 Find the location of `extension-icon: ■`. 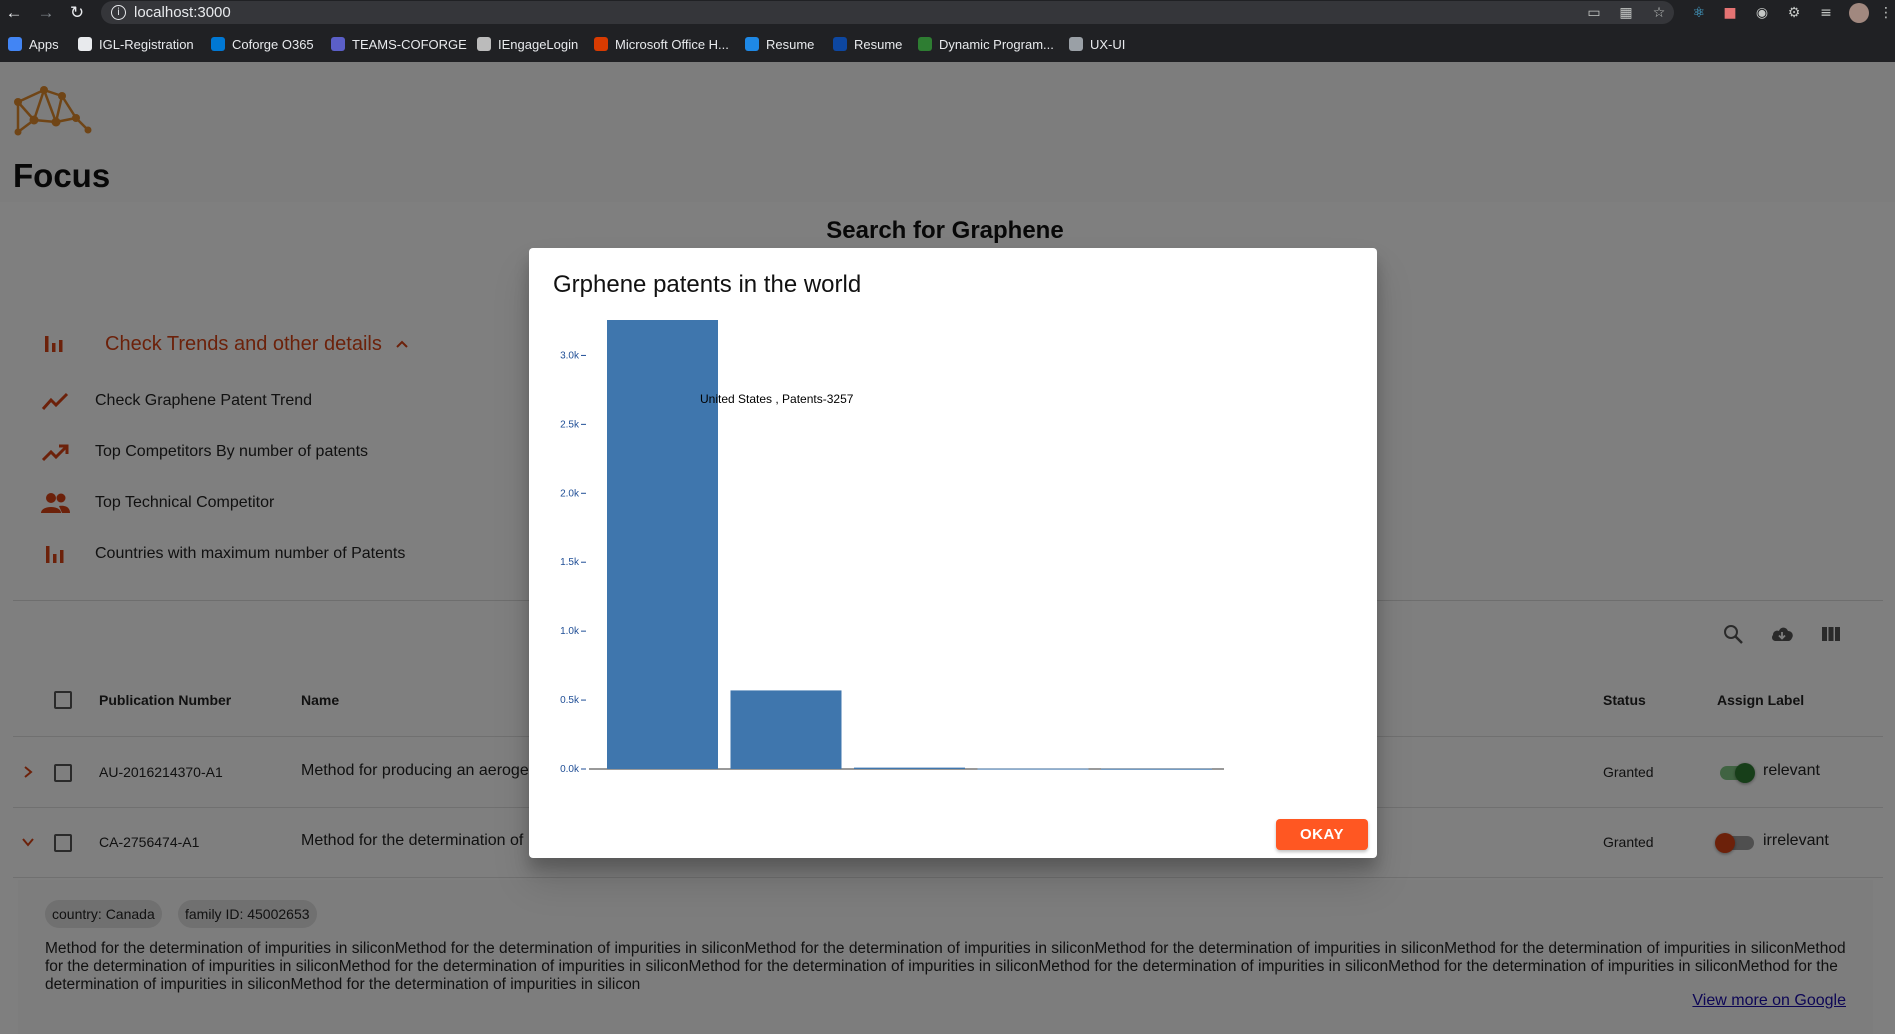

extension-icon: ■ is located at coordinates (1730, 13).